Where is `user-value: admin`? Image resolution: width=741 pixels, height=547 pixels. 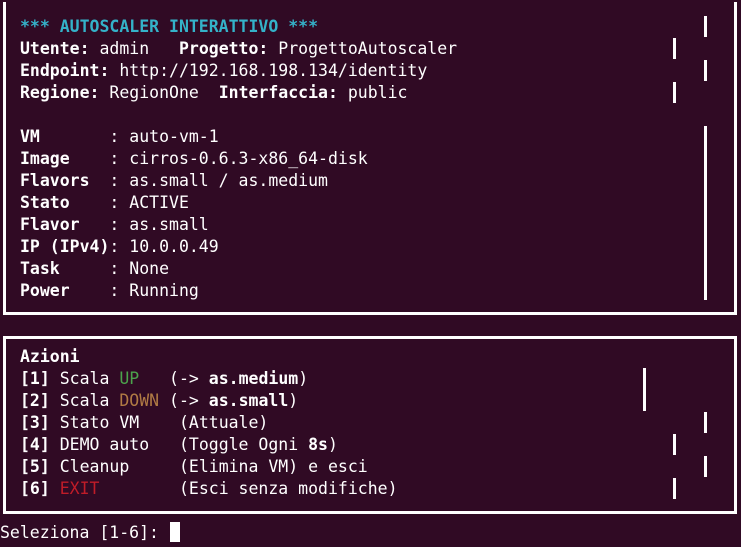 user-value: admin is located at coordinates (134, 48).